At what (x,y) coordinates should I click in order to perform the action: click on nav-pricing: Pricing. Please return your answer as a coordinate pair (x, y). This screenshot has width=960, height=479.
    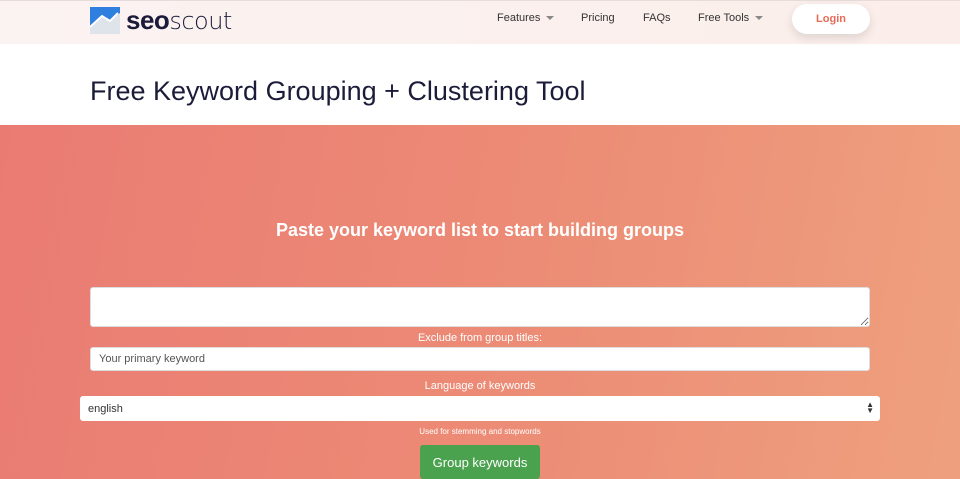
    Looking at the image, I should click on (598, 18).